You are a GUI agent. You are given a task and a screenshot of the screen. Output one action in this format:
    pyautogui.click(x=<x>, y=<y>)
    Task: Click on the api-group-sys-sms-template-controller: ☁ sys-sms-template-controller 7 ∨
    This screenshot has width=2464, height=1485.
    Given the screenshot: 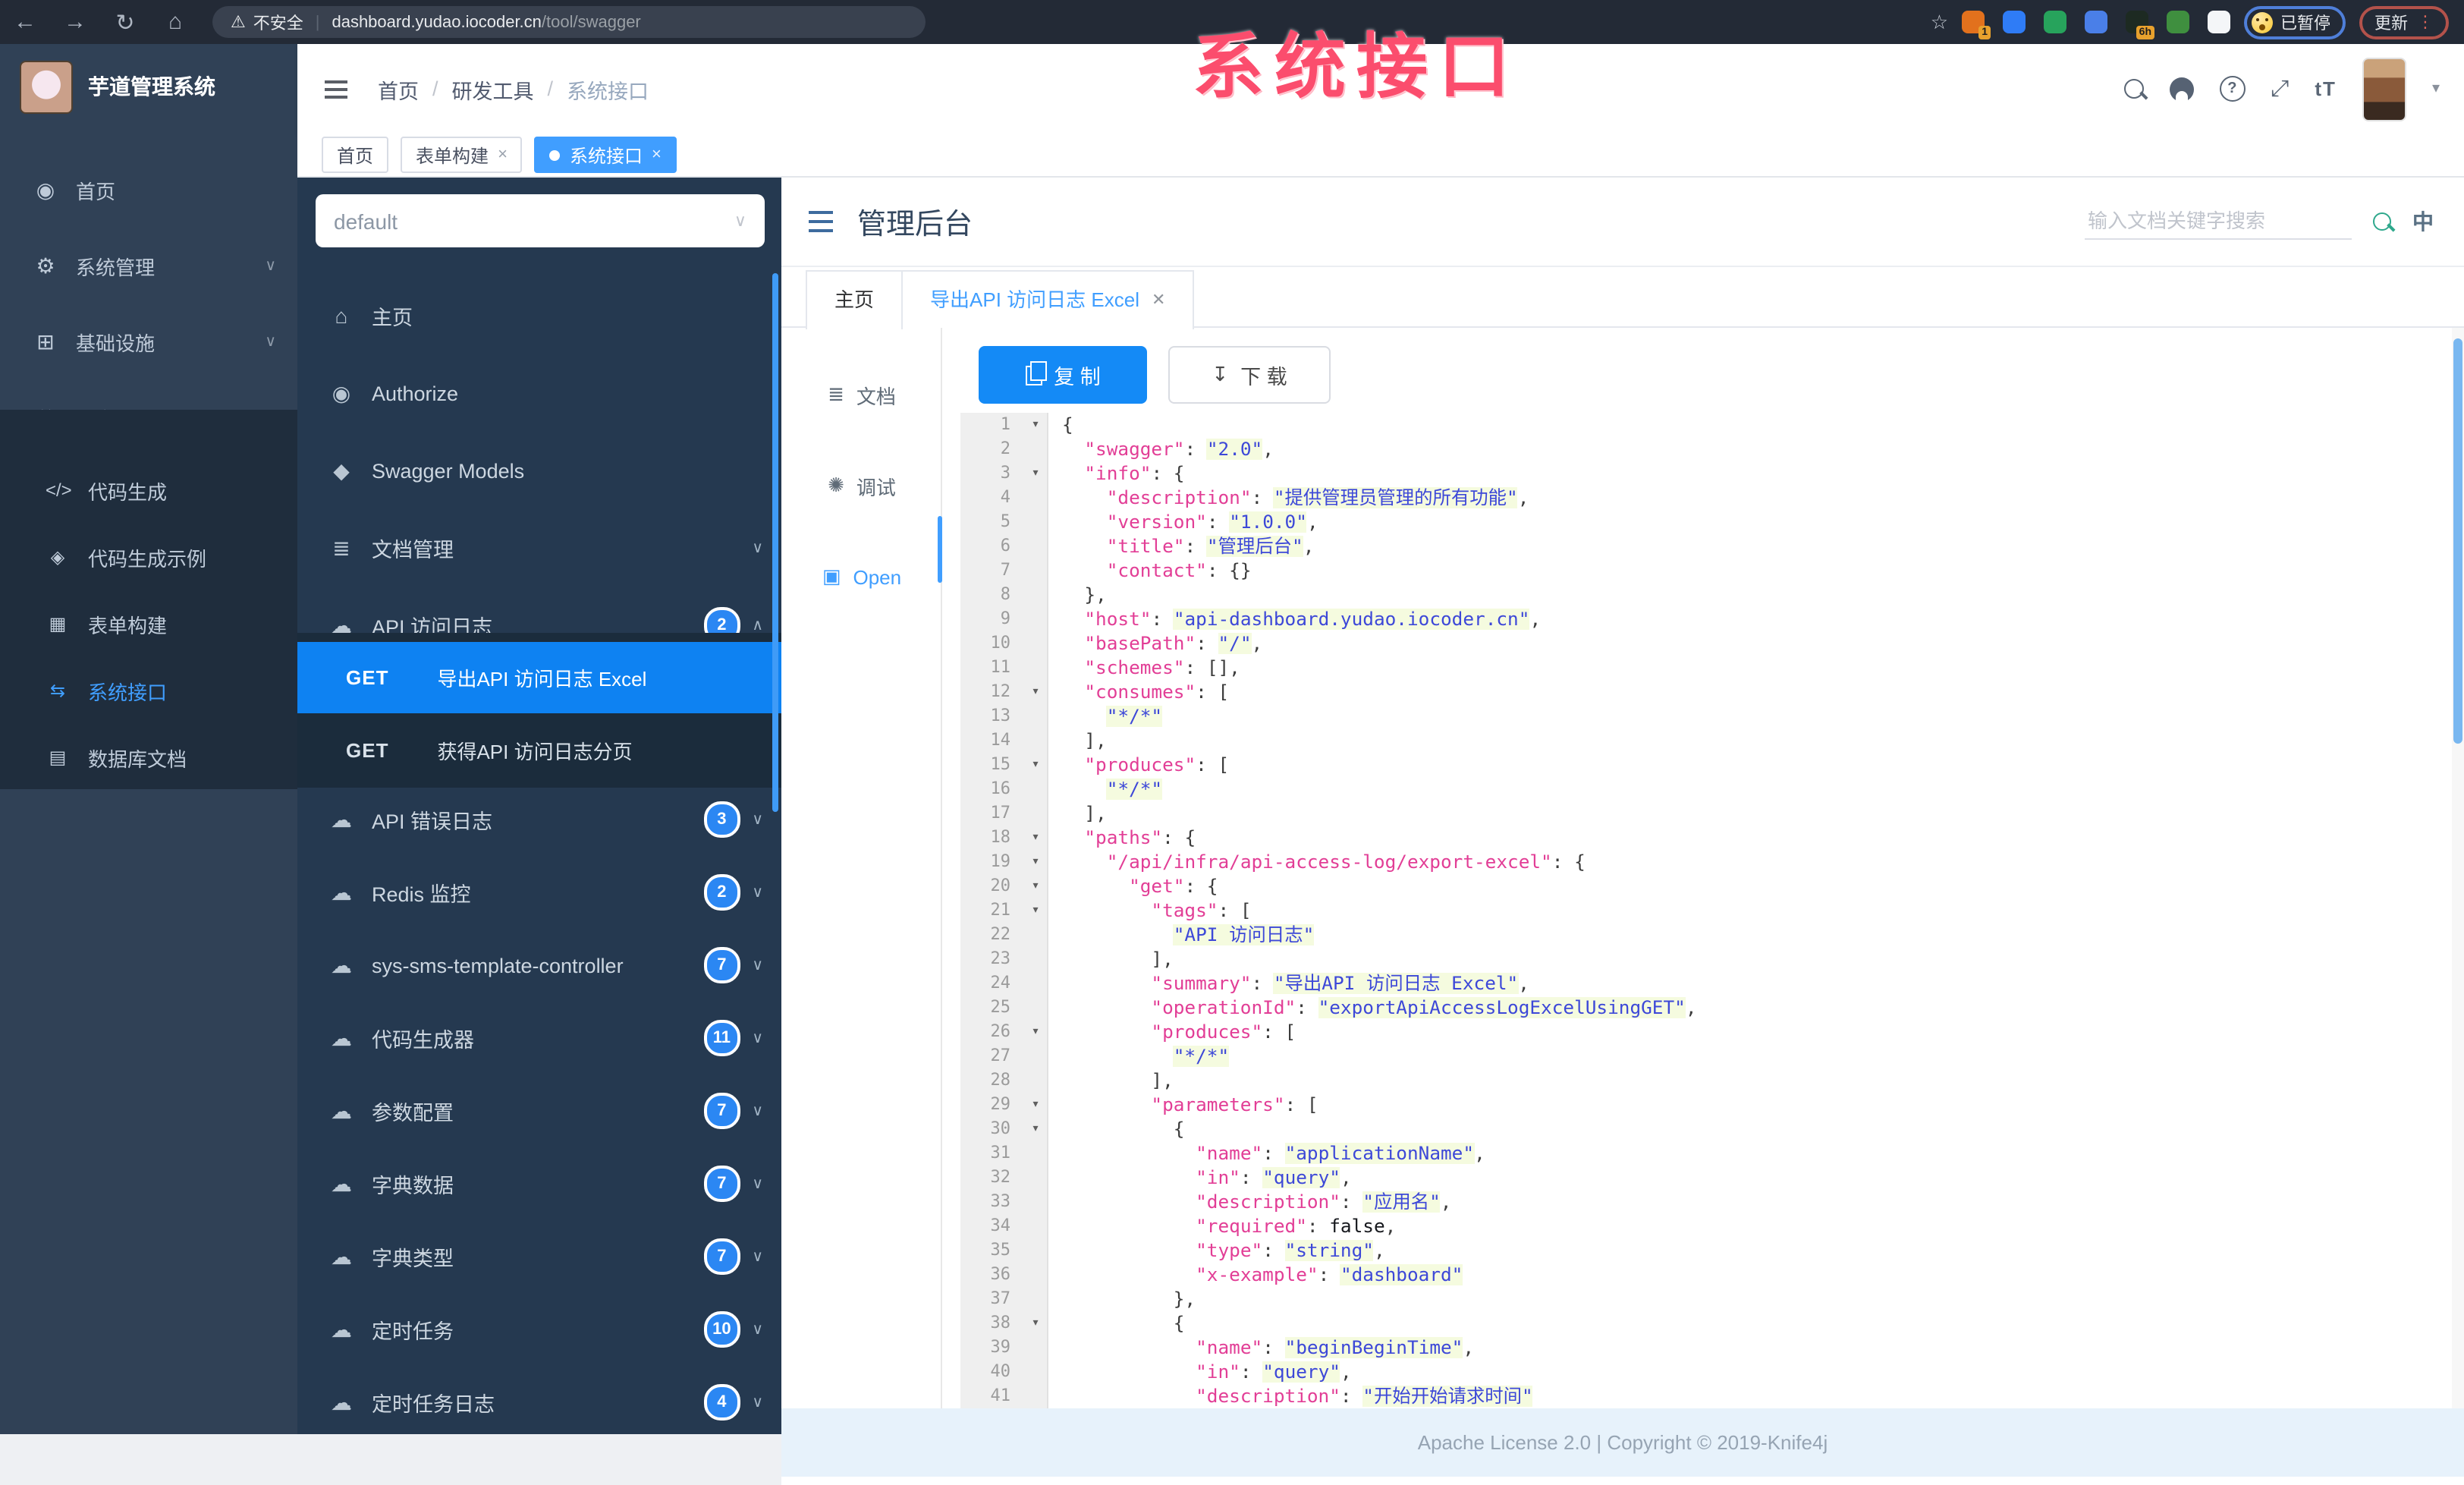 What is the action you would take?
    pyautogui.click(x=539, y=965)
    